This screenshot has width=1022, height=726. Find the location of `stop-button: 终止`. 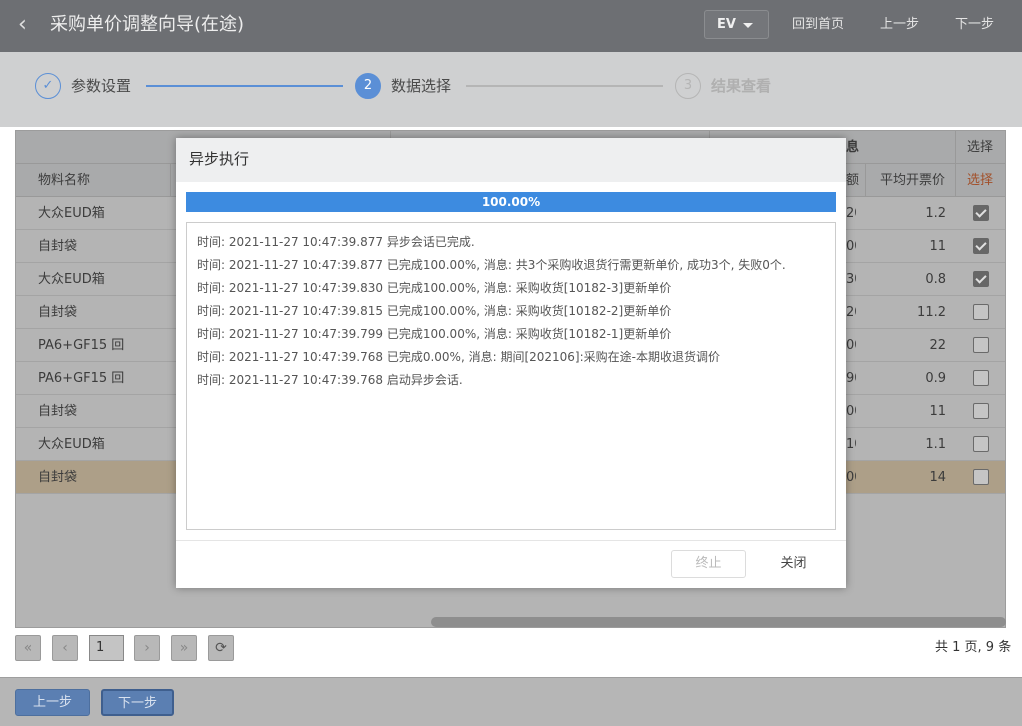

stop-button: 终止 is located at coordinates (708, 564).